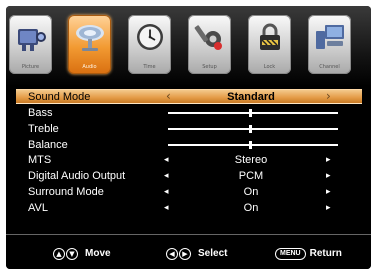  What do you see at coordinates (89, 67) in the screenshot?
I see `tab-label: Audio` at bounding box center [89, 67].